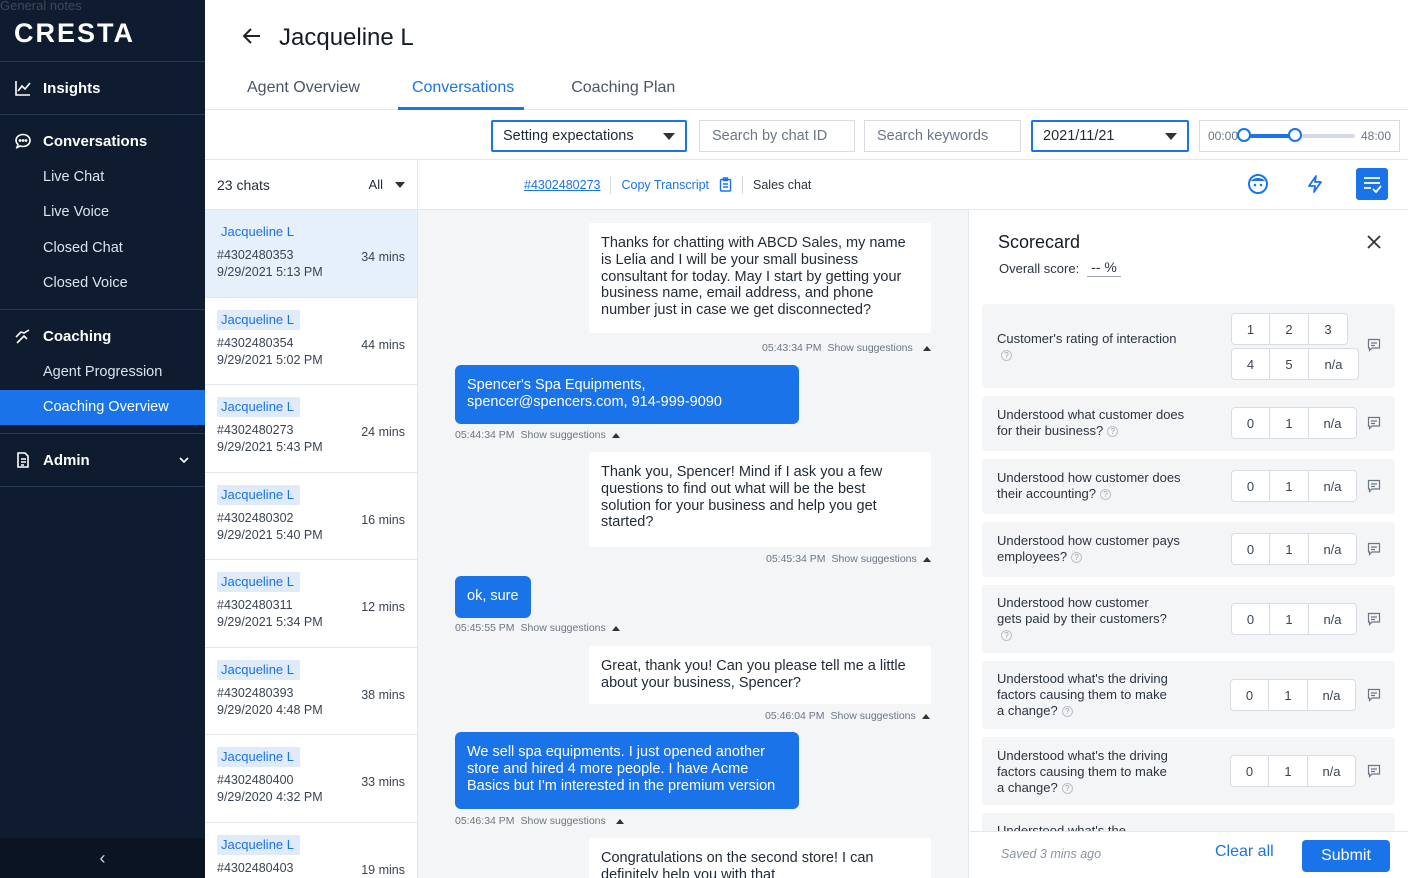 The image size is (1408, 878). Describe the element at coordinates (1328, 329) in the screenshot. I see `score-option: 3` at that location.